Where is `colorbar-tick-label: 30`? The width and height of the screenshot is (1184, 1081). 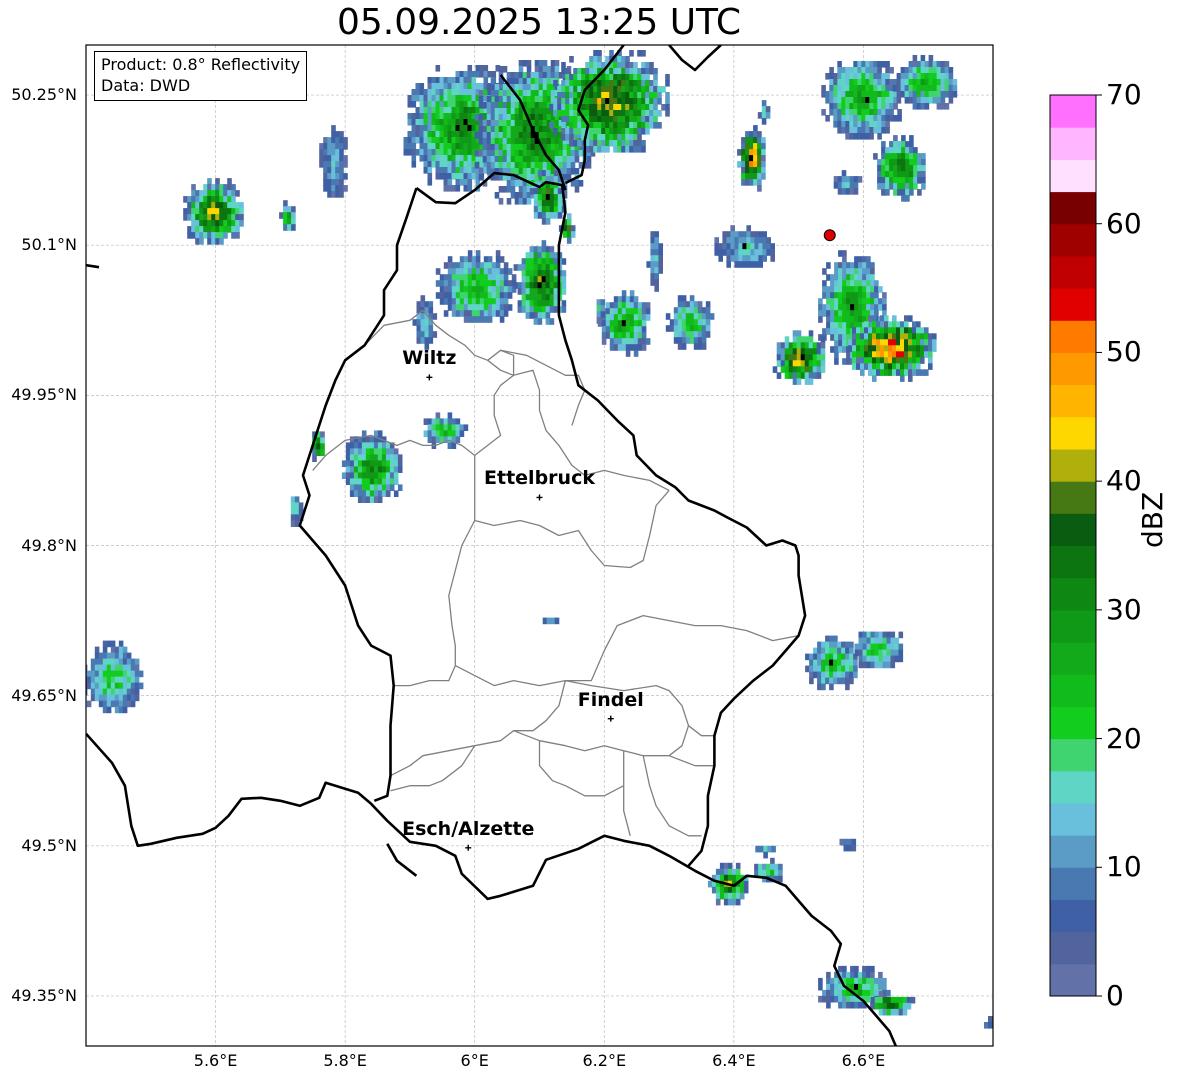 colorbar-tick-label: 30 is located at coordinates (1124, 609).